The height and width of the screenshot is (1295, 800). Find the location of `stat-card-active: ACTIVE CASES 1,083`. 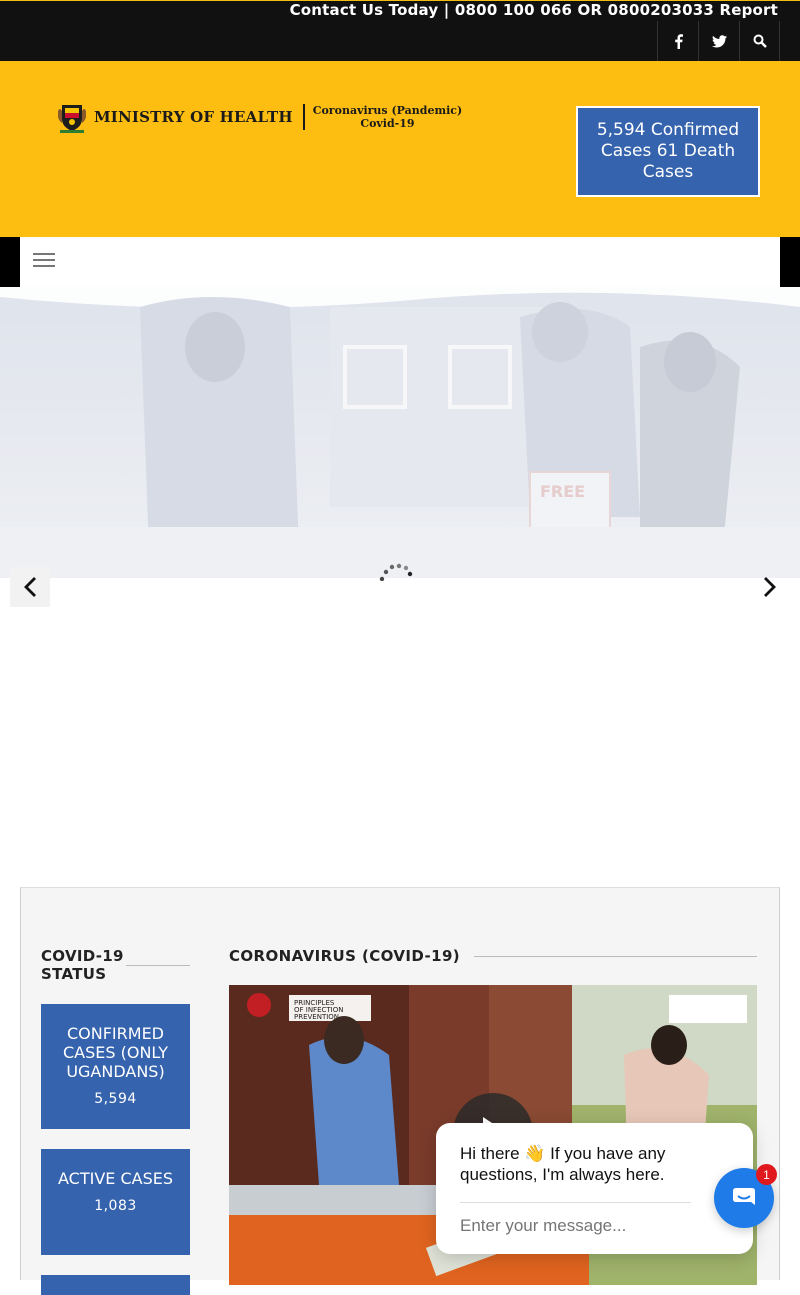

stat-card-active: ACTIVE CASES 1,083 is located at coordinates (115, 1202).